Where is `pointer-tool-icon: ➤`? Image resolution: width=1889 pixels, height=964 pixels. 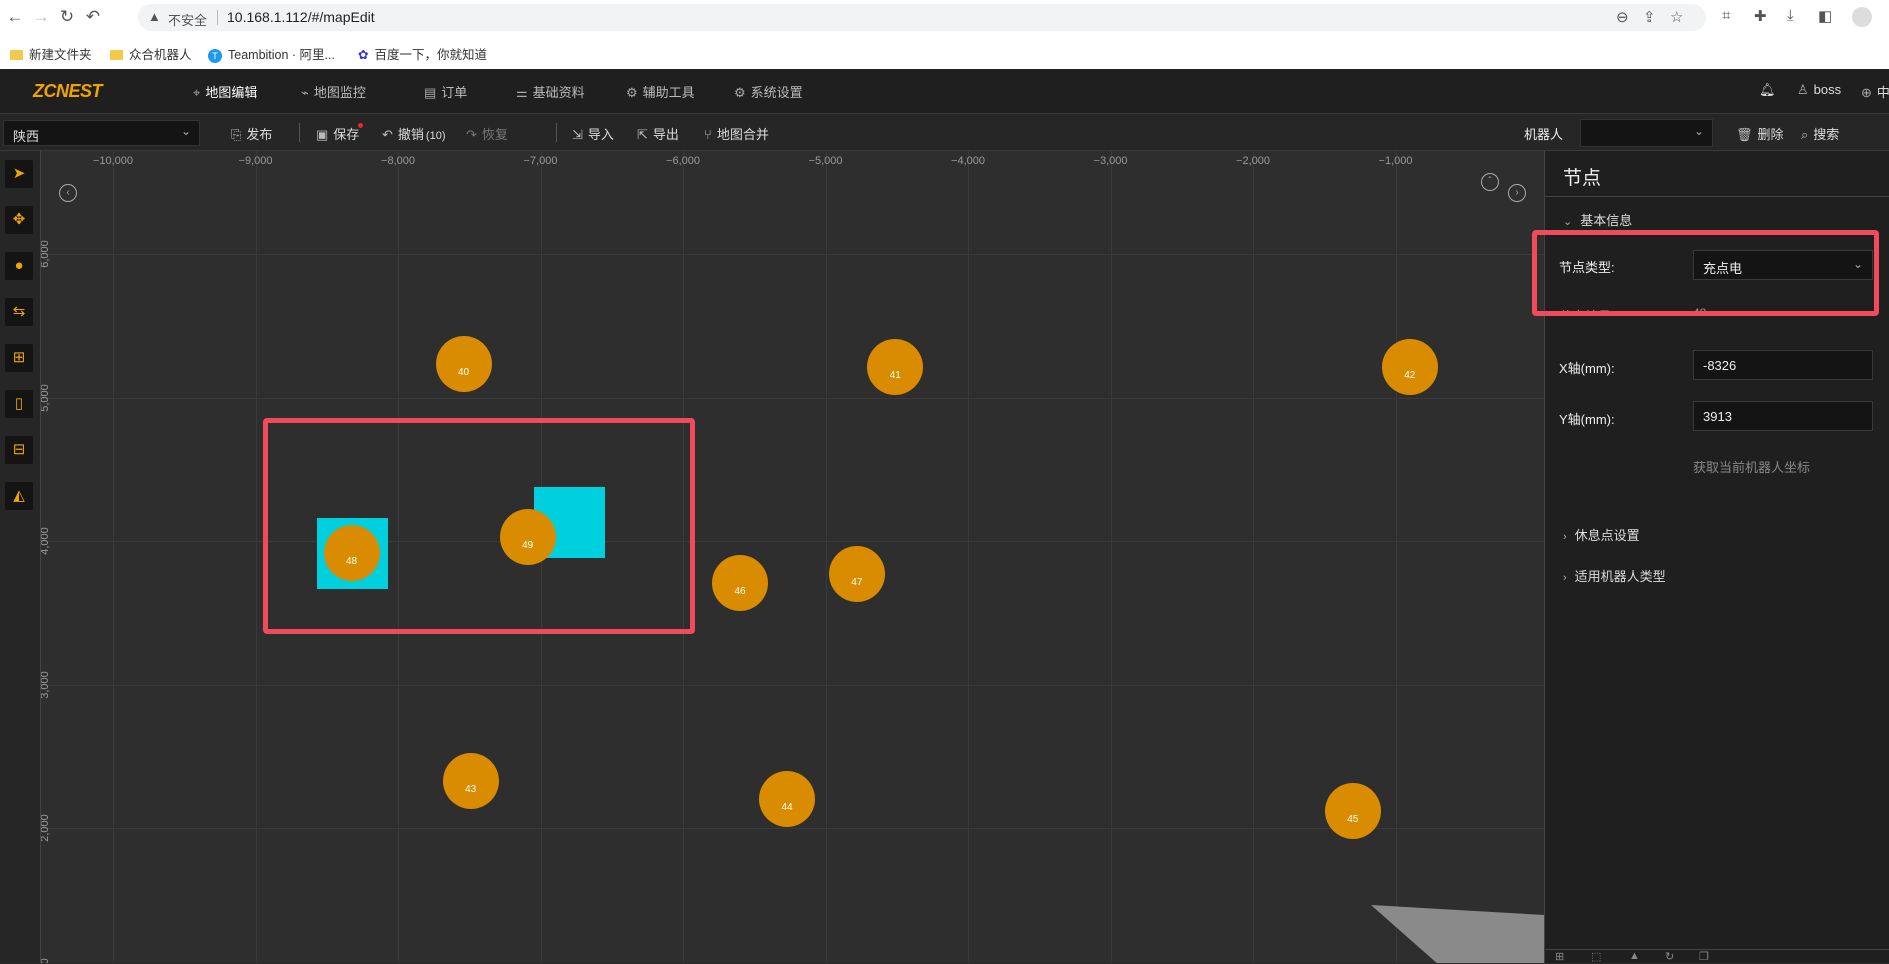
pointer-tool-icon: ➤ is located at coordinates (19, 174).